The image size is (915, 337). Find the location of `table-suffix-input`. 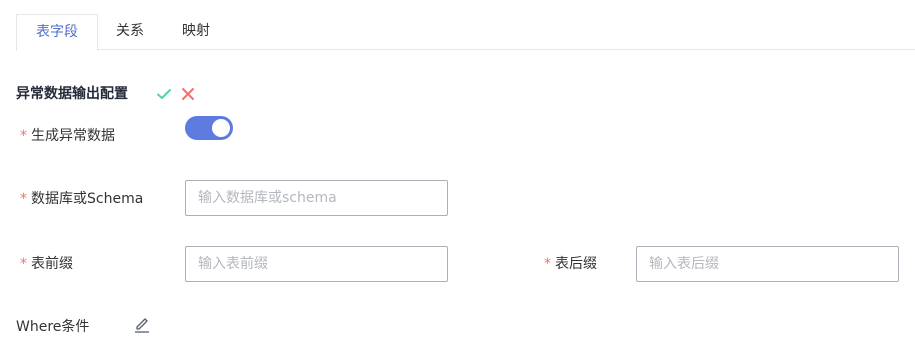

table-suffix-input is located at coordinates (767, 264).